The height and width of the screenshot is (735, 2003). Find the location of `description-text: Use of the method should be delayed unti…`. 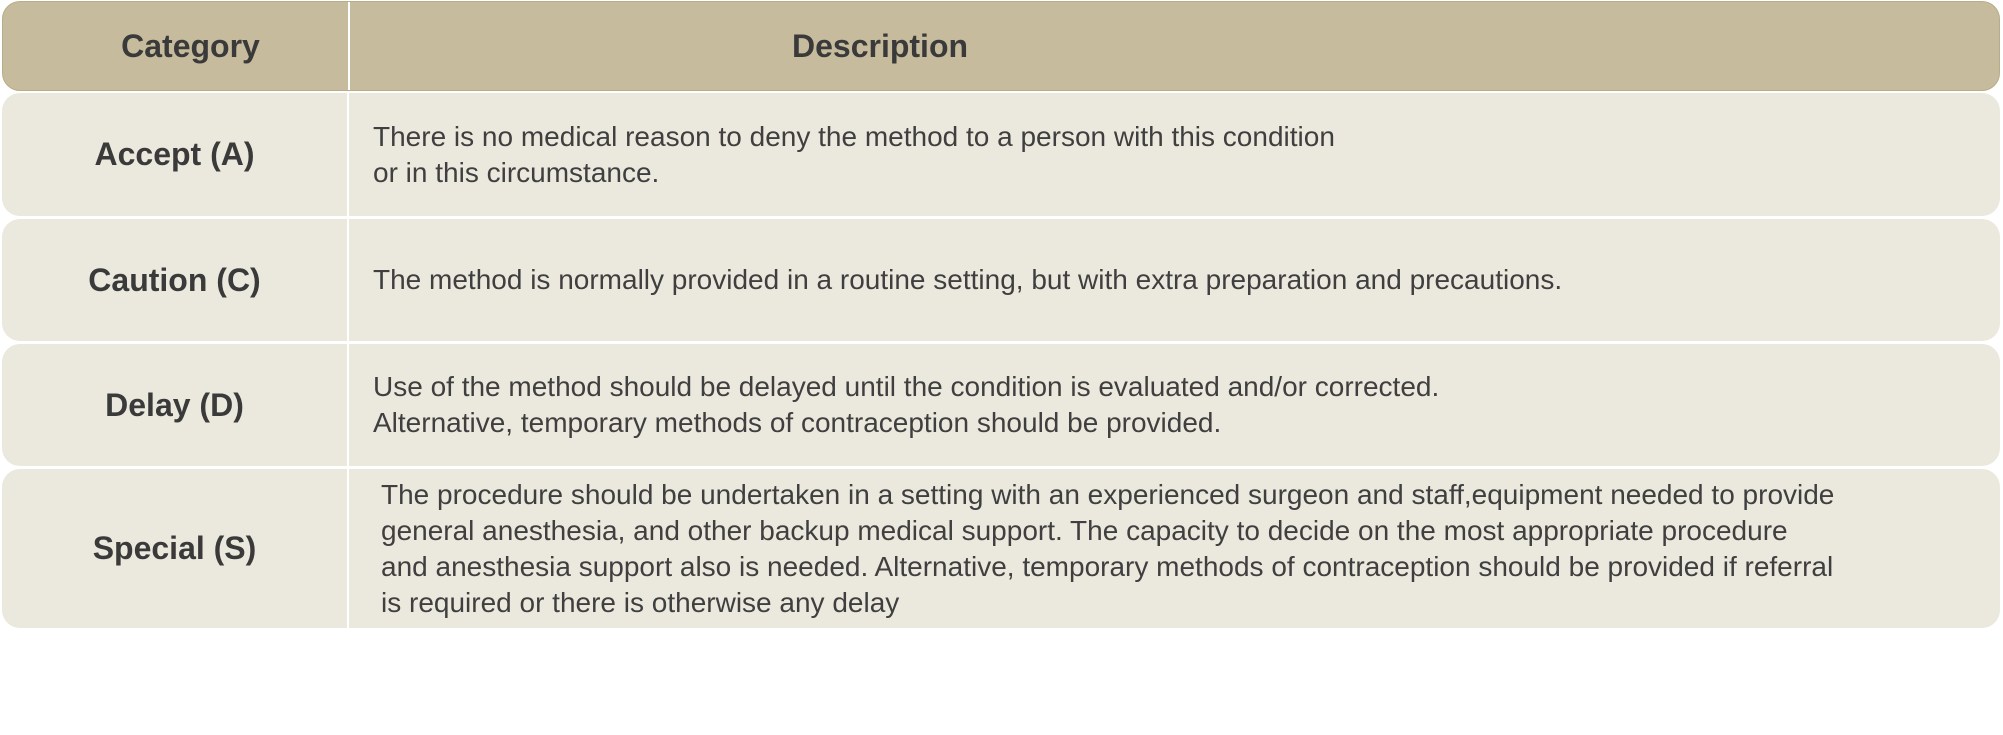

description-text: Use of the method should be delayed unti… is located at coordinates (906, 404).